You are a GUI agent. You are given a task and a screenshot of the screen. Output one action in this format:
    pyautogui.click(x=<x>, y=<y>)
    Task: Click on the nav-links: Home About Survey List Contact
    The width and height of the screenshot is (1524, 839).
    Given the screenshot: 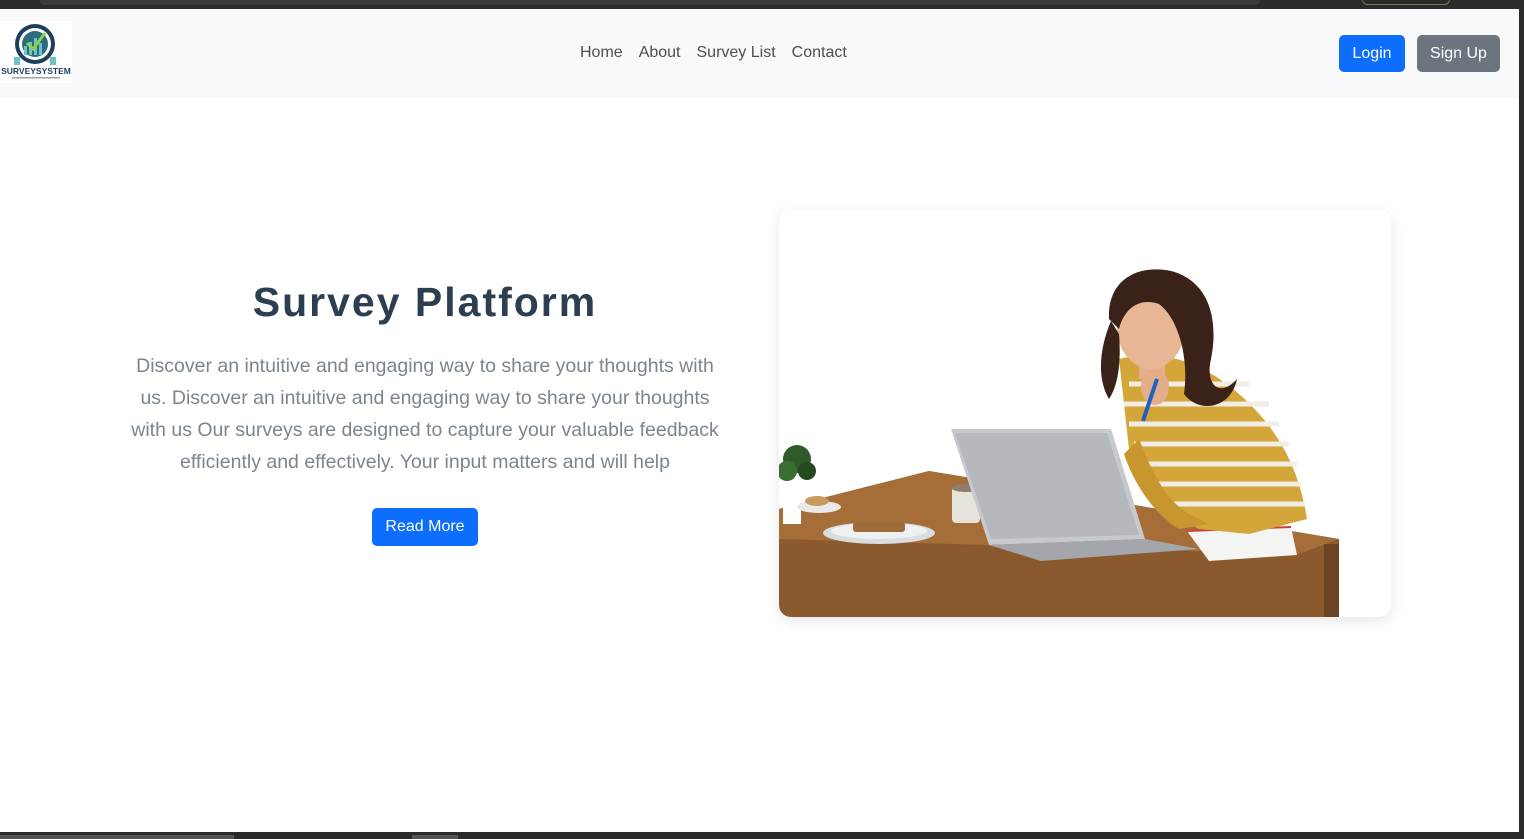 What is the action you would take?
    pyautogui.click(x=713, y=53)
    